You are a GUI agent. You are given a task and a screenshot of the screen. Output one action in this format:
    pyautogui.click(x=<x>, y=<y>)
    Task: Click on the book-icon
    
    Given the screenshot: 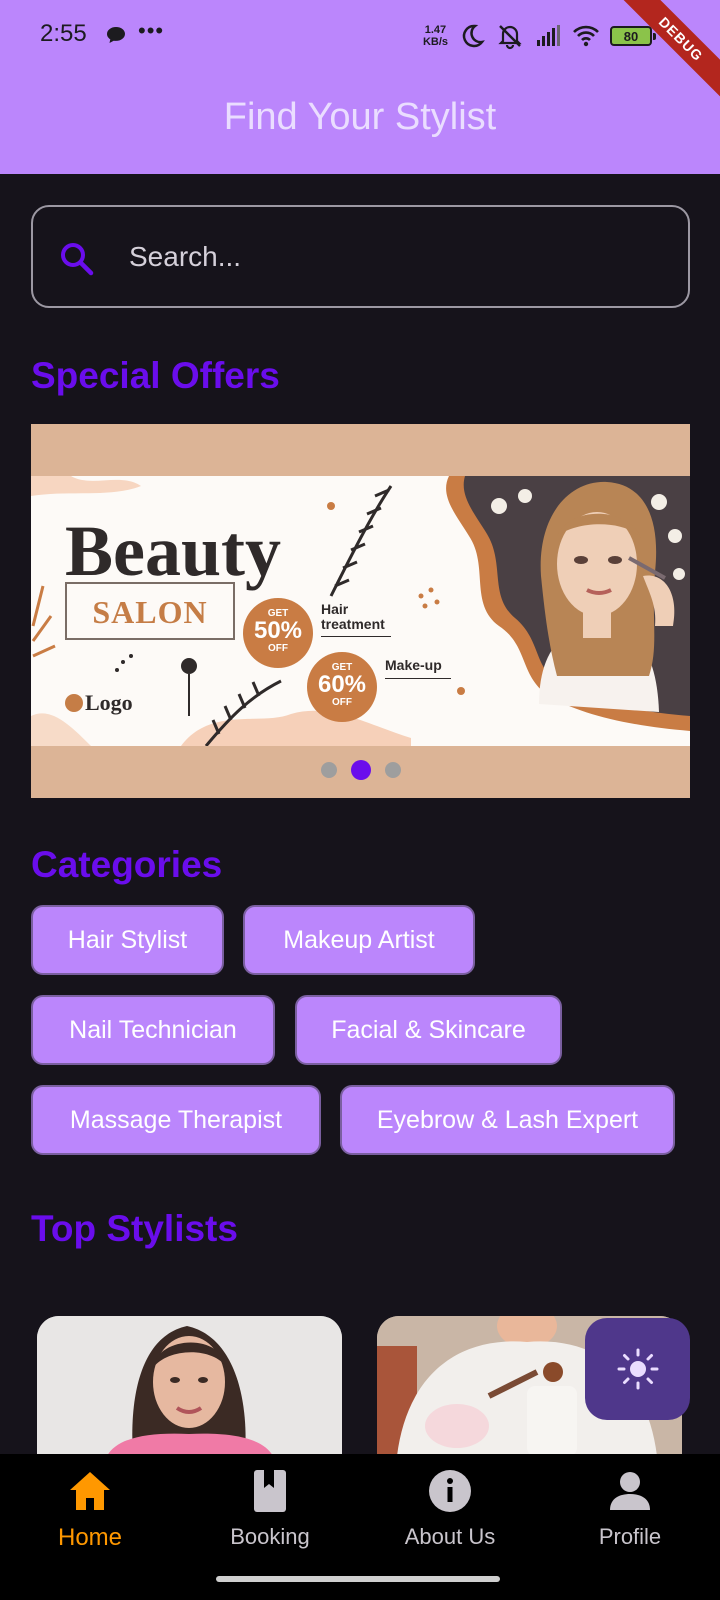 What is the action you would take?
    pyautogui.click(x=270, y=1491)
    